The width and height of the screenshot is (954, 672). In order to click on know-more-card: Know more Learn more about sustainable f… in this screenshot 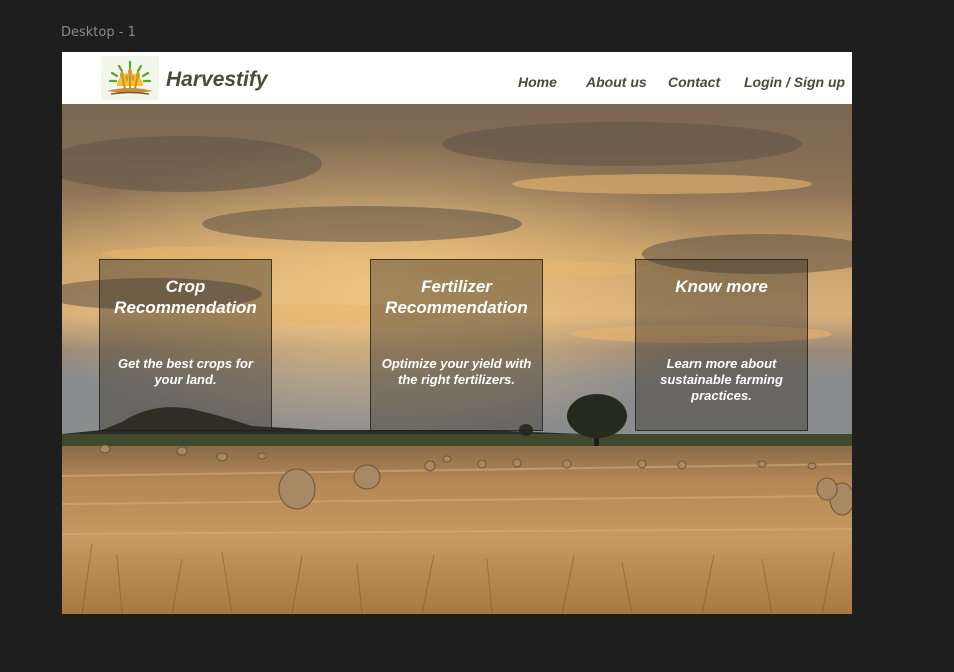, I will do `click(721, 345)`.